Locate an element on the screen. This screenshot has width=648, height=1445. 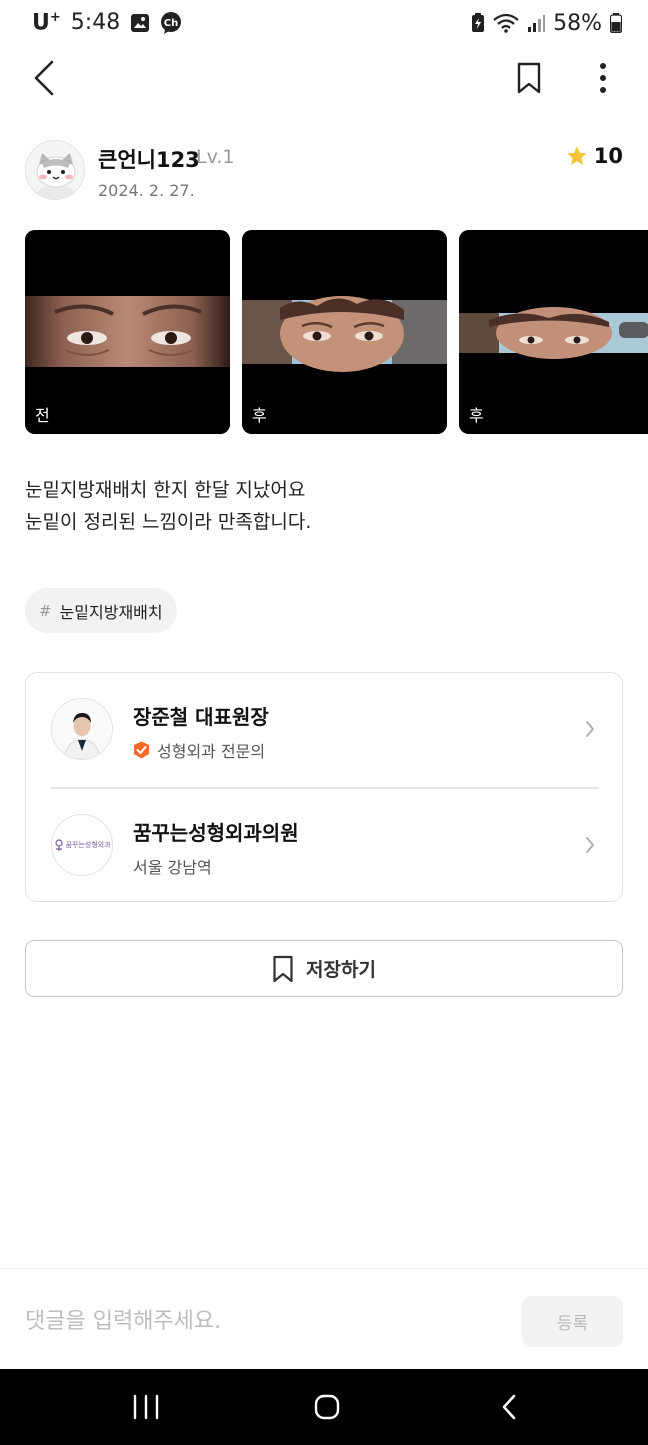
recent-apps-icon is located at coordinates (146, 1407).